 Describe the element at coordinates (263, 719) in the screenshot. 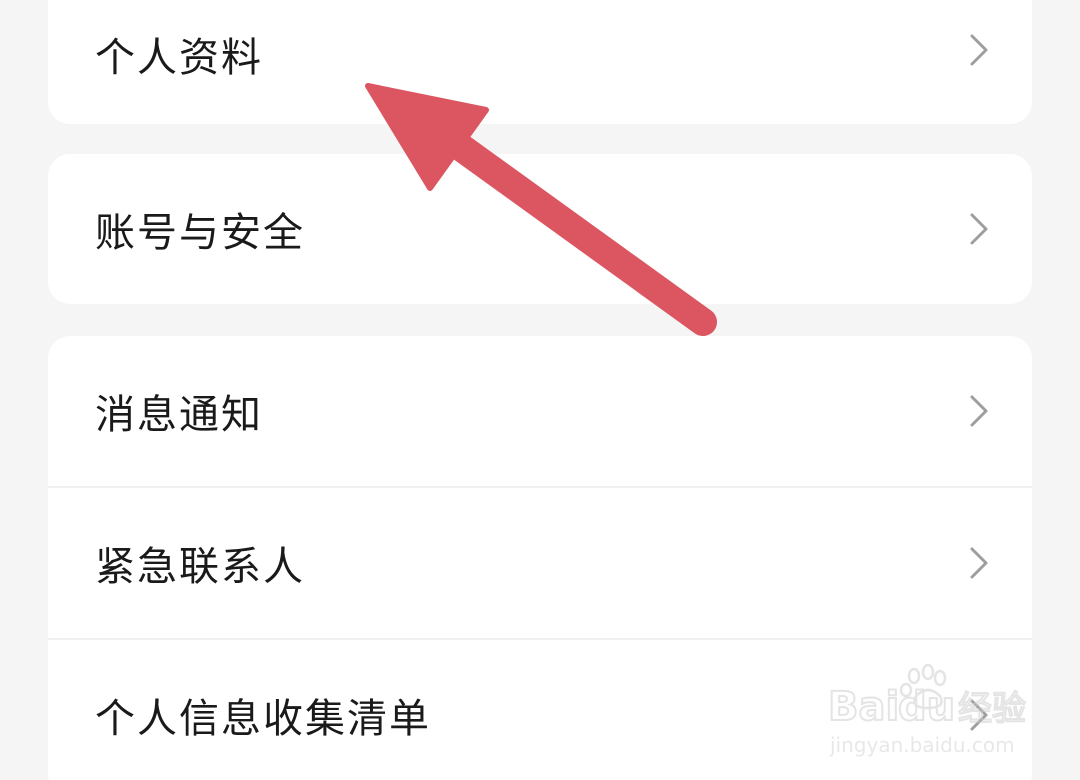

I see `settings-item-label: 个人信息收集清单` at that location.